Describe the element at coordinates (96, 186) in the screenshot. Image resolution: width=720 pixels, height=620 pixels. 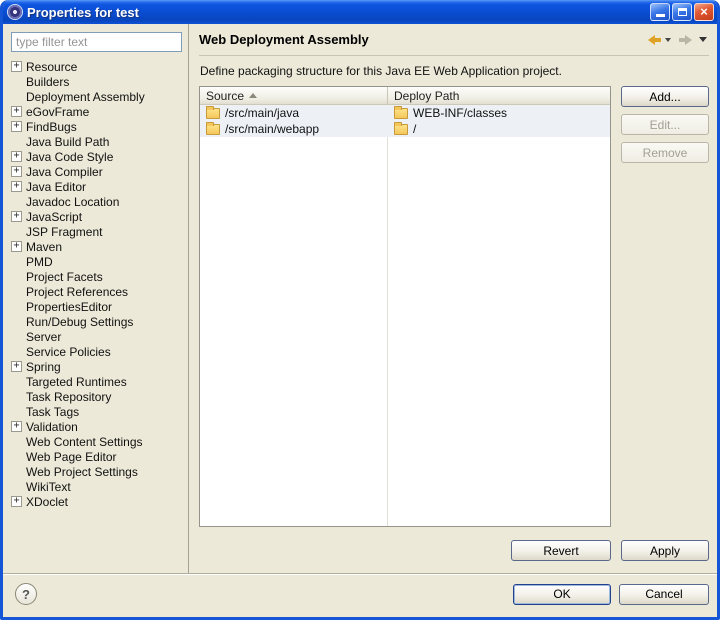
I see `sidebar-item: + Java Editor` at that location.